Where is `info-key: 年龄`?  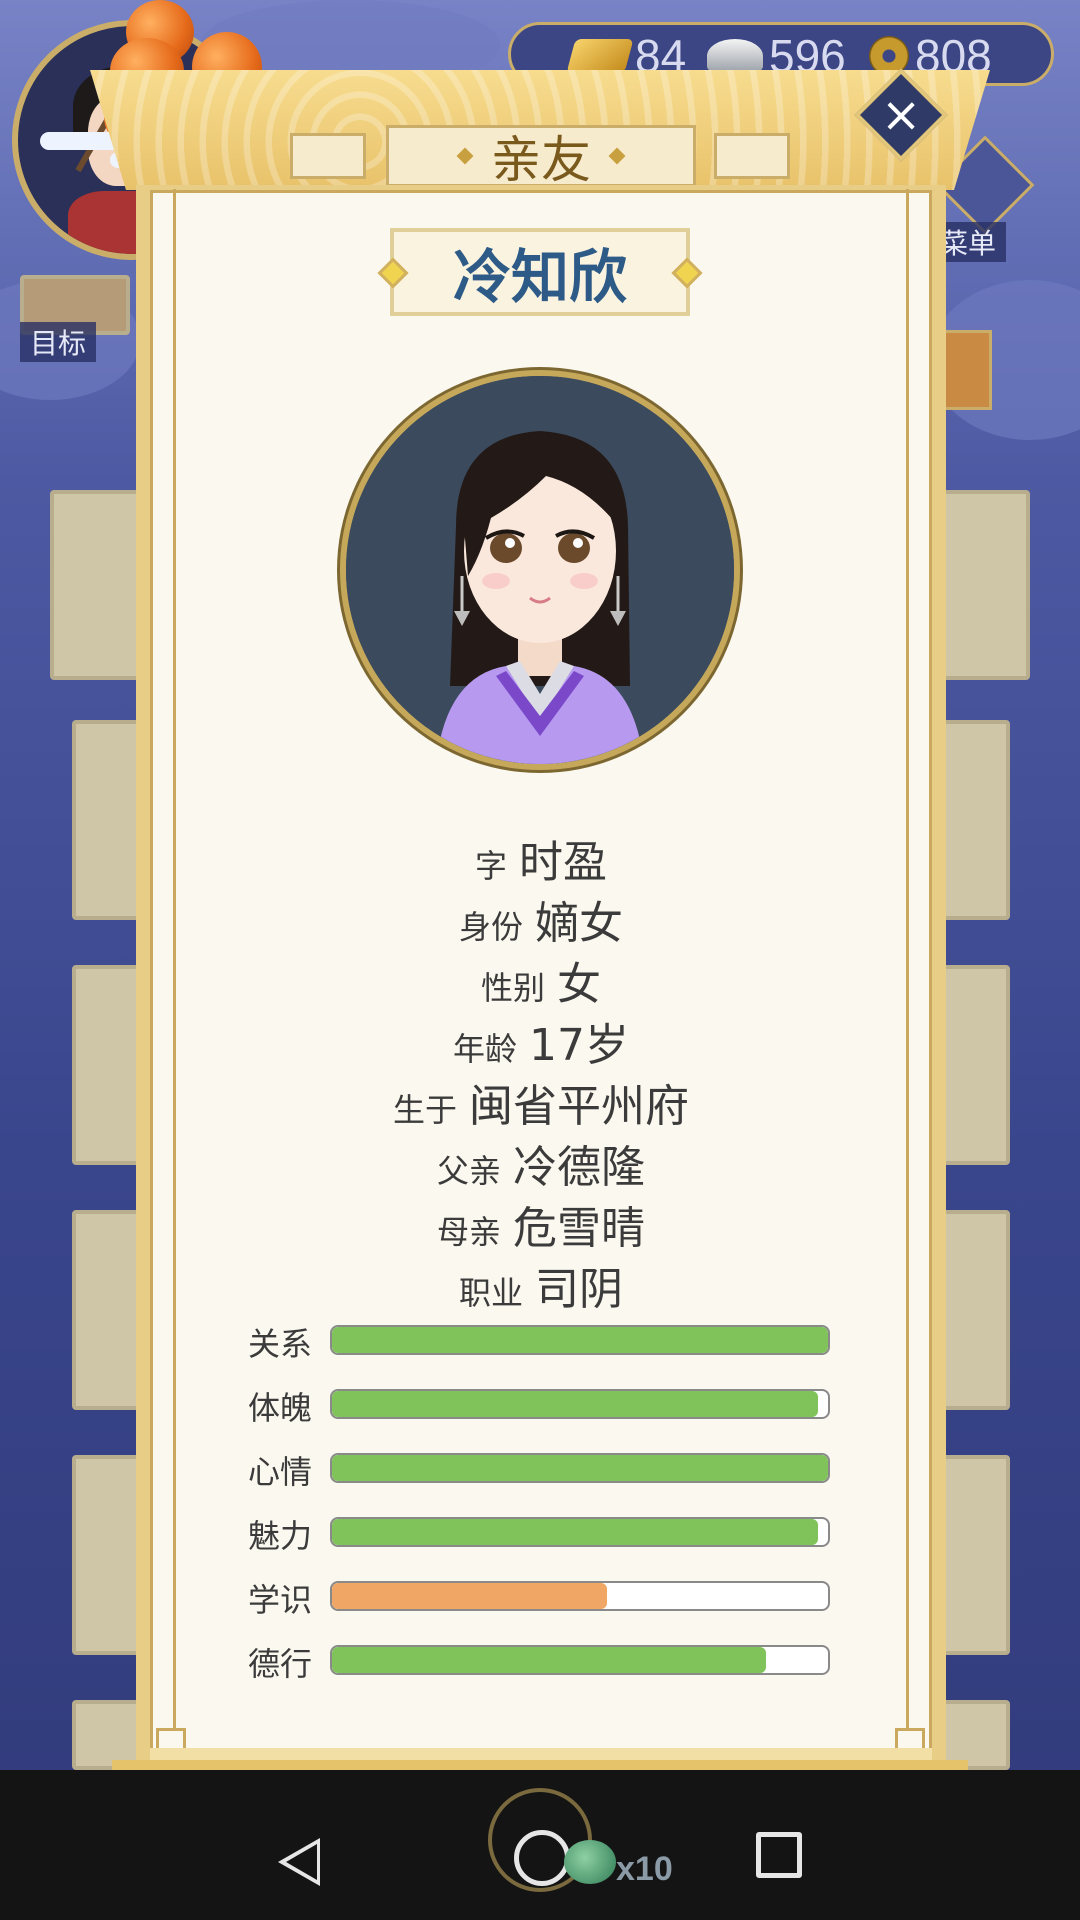 info-key: 年龄 is located at coordinates (484, 1049).